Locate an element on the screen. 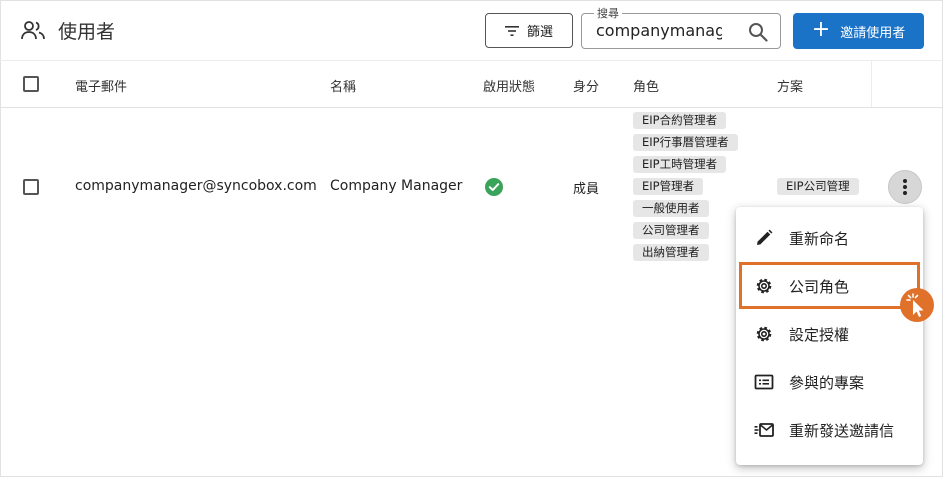 This screenshot has width=943, height=477. row-actions-menu: 重新命名 公司角色 設定授權 參與的專案 重新發送邀請信 is located at coordinates (829, 336).